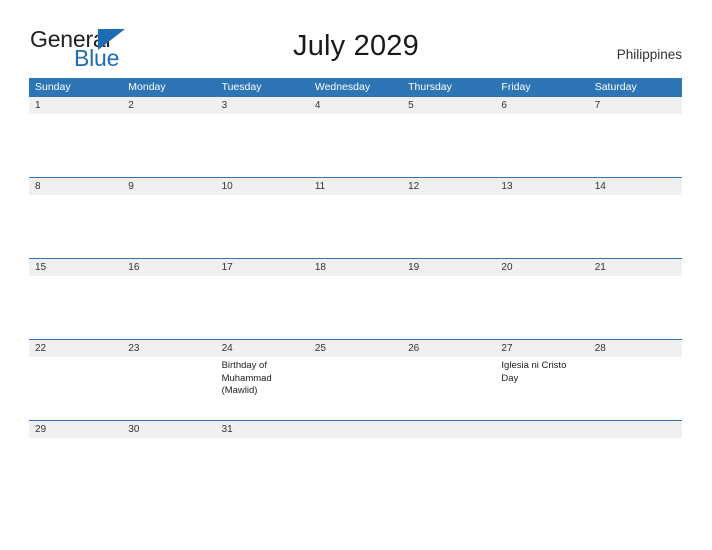 The height and width of the screenshot is (550, 712). I want to click on day-number: 31, so click(227, 429).